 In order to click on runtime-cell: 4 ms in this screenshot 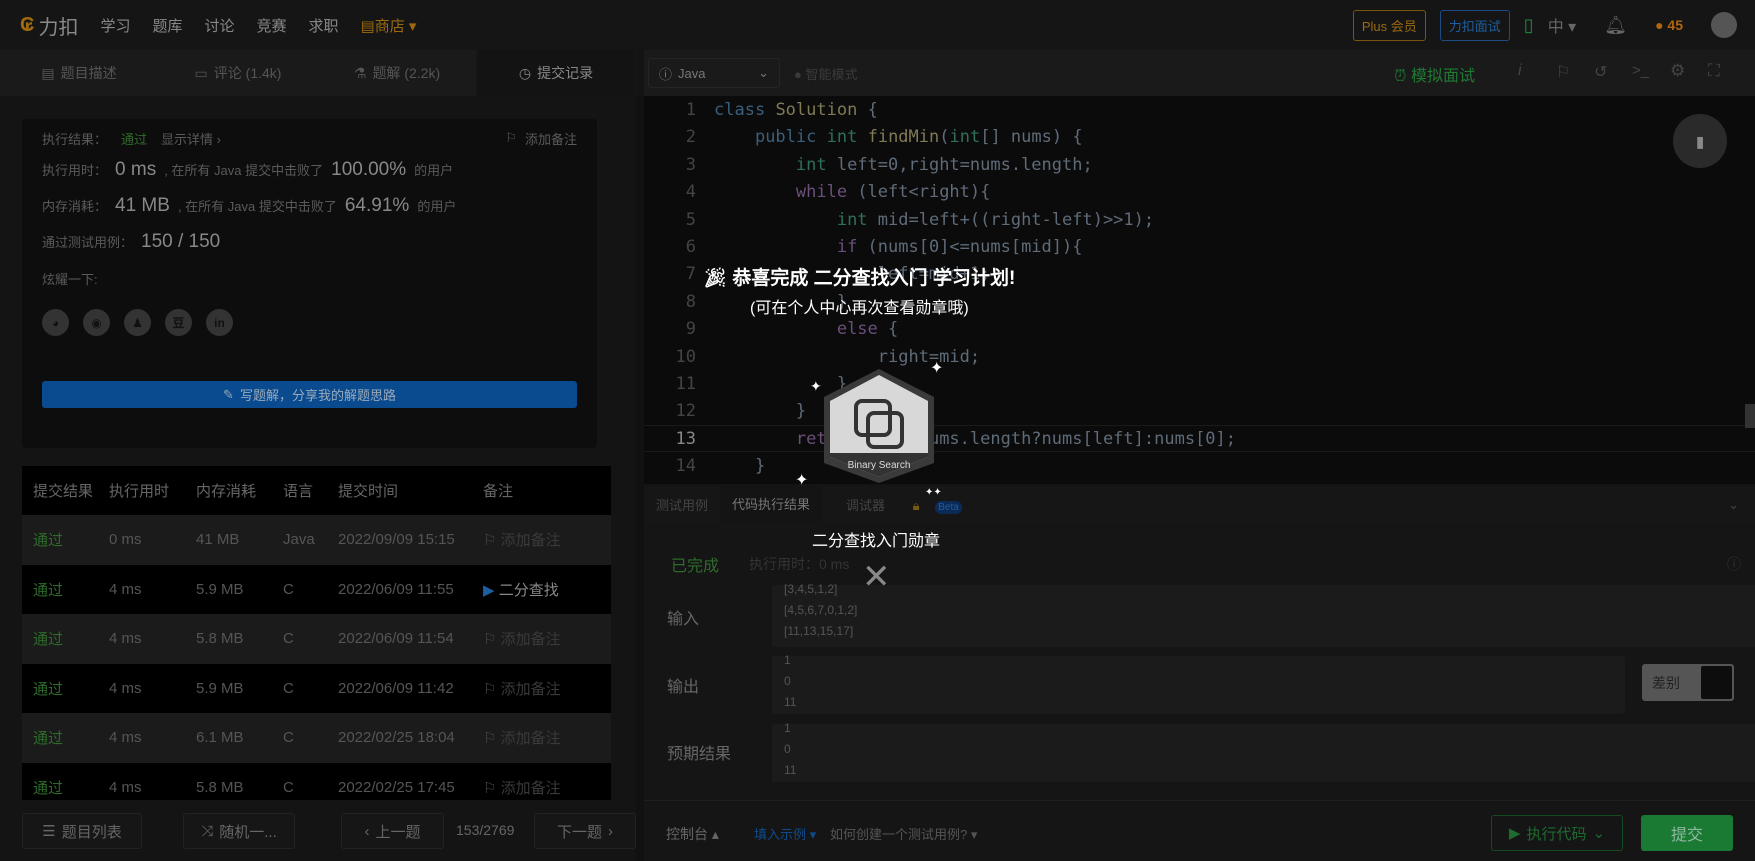, I will do `click(125, 738)`.